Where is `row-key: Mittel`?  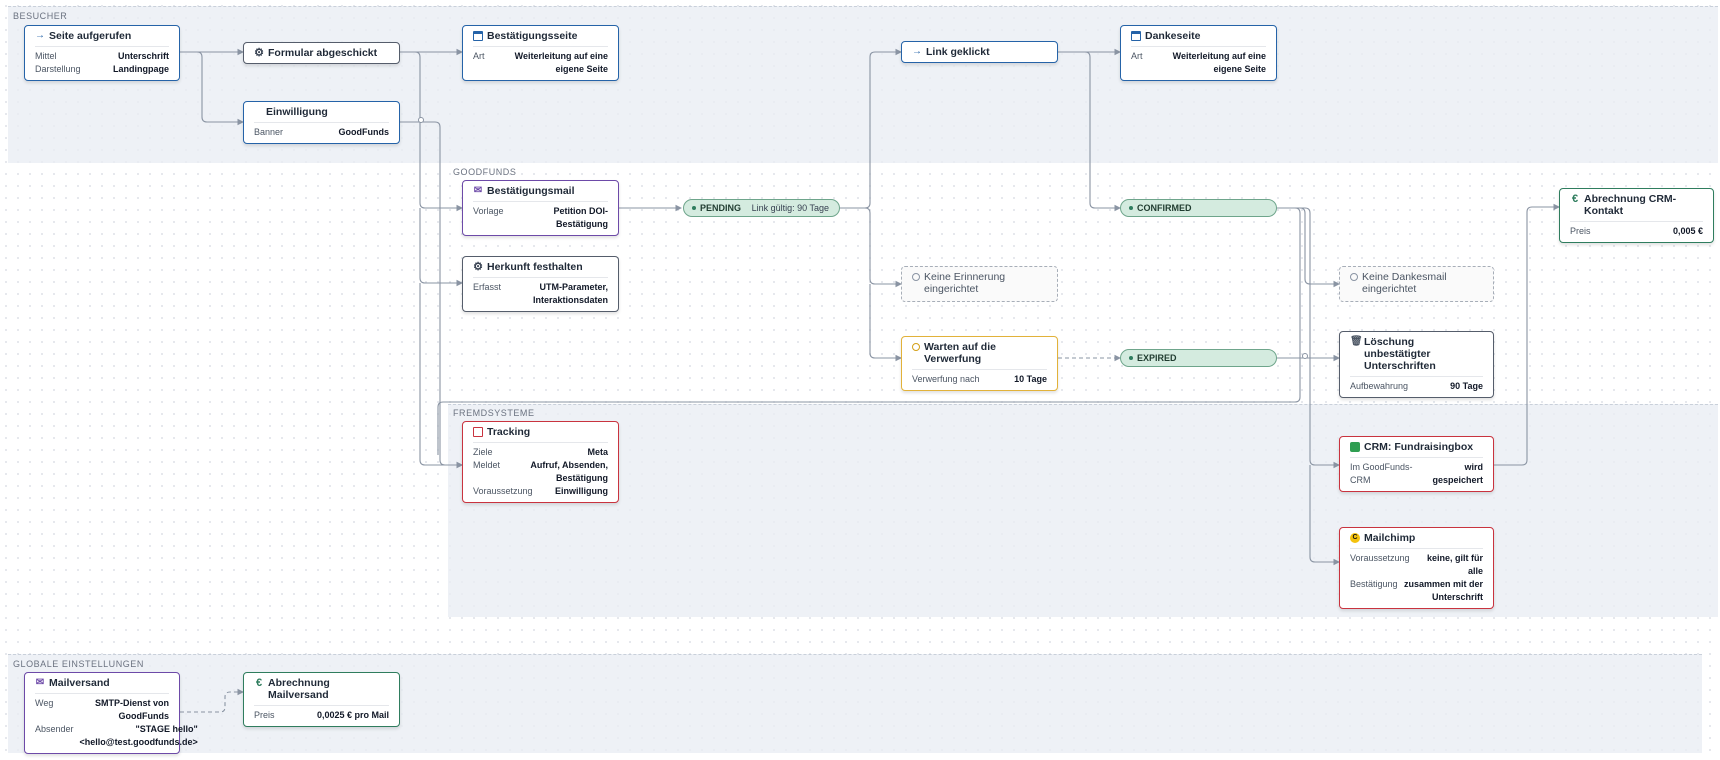 row-key: Mittel is located at coordinates (46, 56).